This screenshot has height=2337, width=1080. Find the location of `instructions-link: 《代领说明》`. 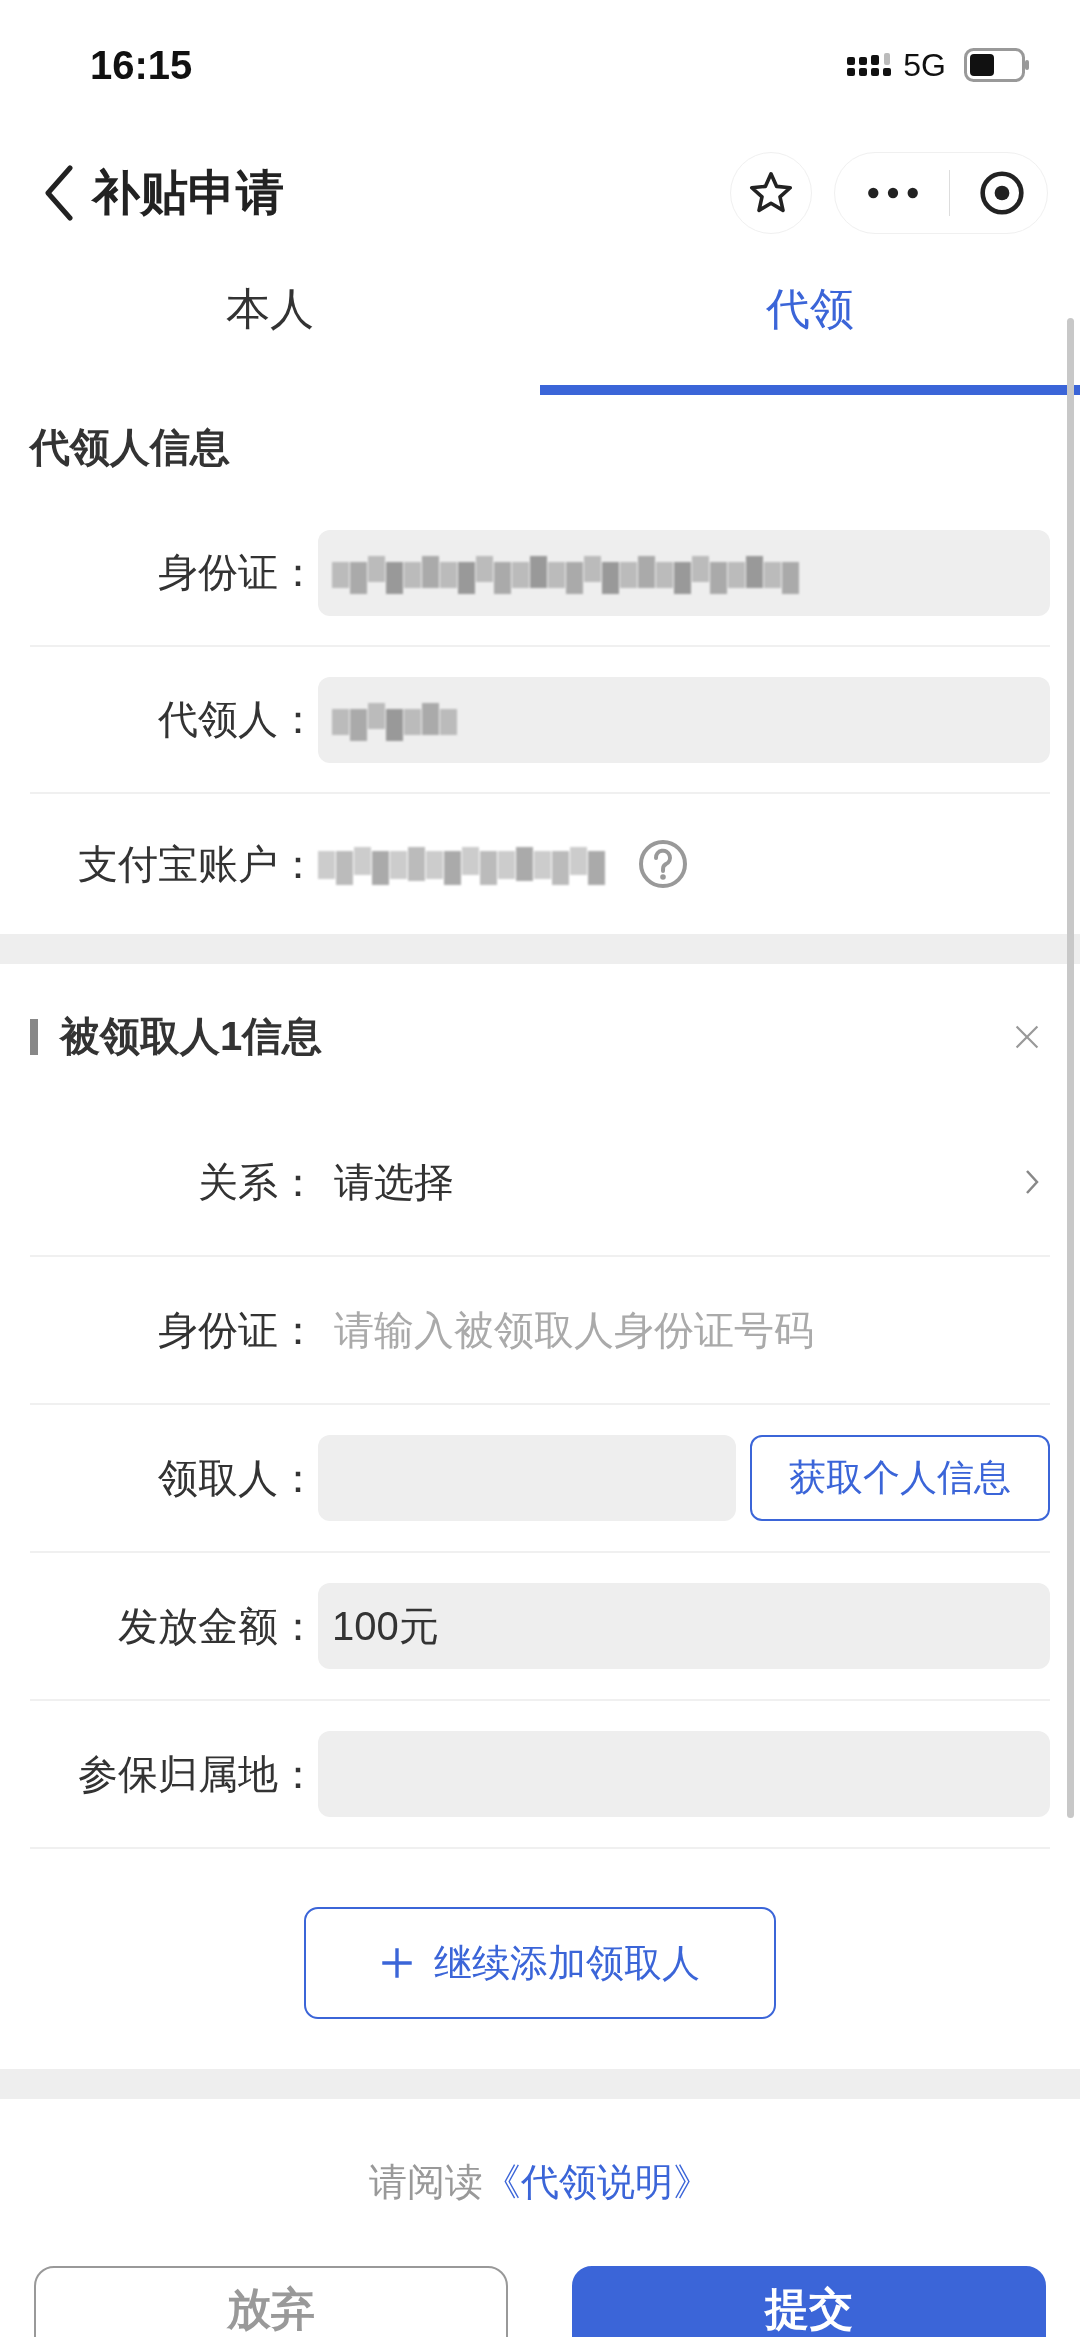

instructions-link: 《代领说明》 is located at coordinates (597, 2182).